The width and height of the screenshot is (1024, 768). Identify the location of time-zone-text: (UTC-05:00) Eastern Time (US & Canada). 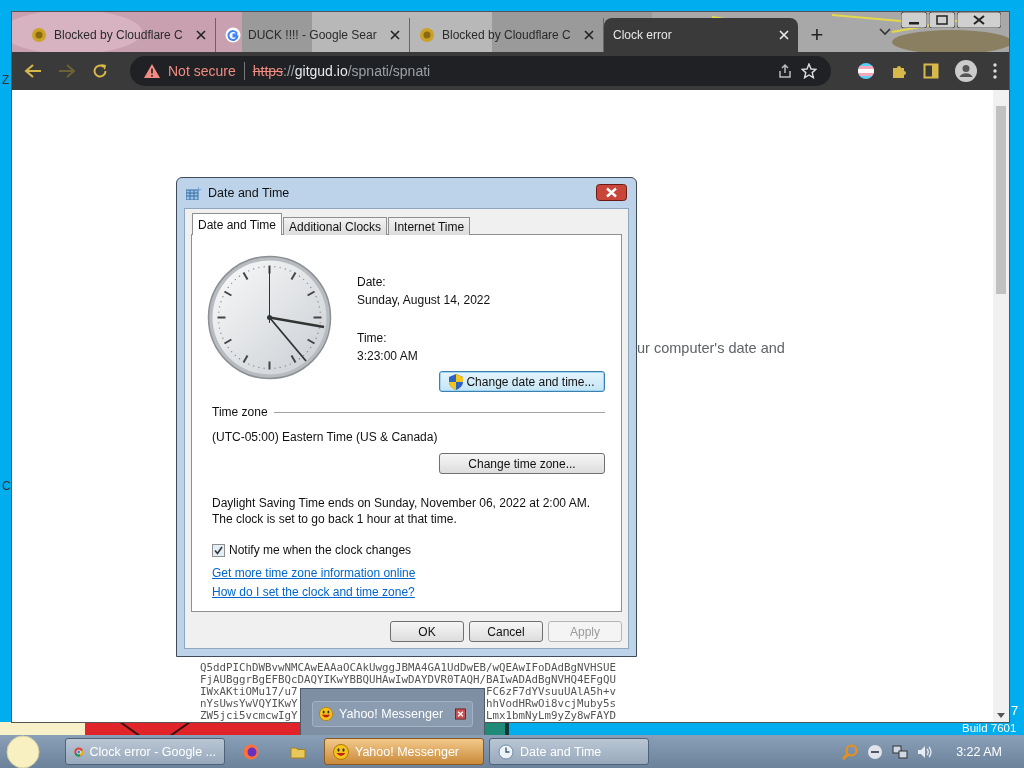
(325, 437).